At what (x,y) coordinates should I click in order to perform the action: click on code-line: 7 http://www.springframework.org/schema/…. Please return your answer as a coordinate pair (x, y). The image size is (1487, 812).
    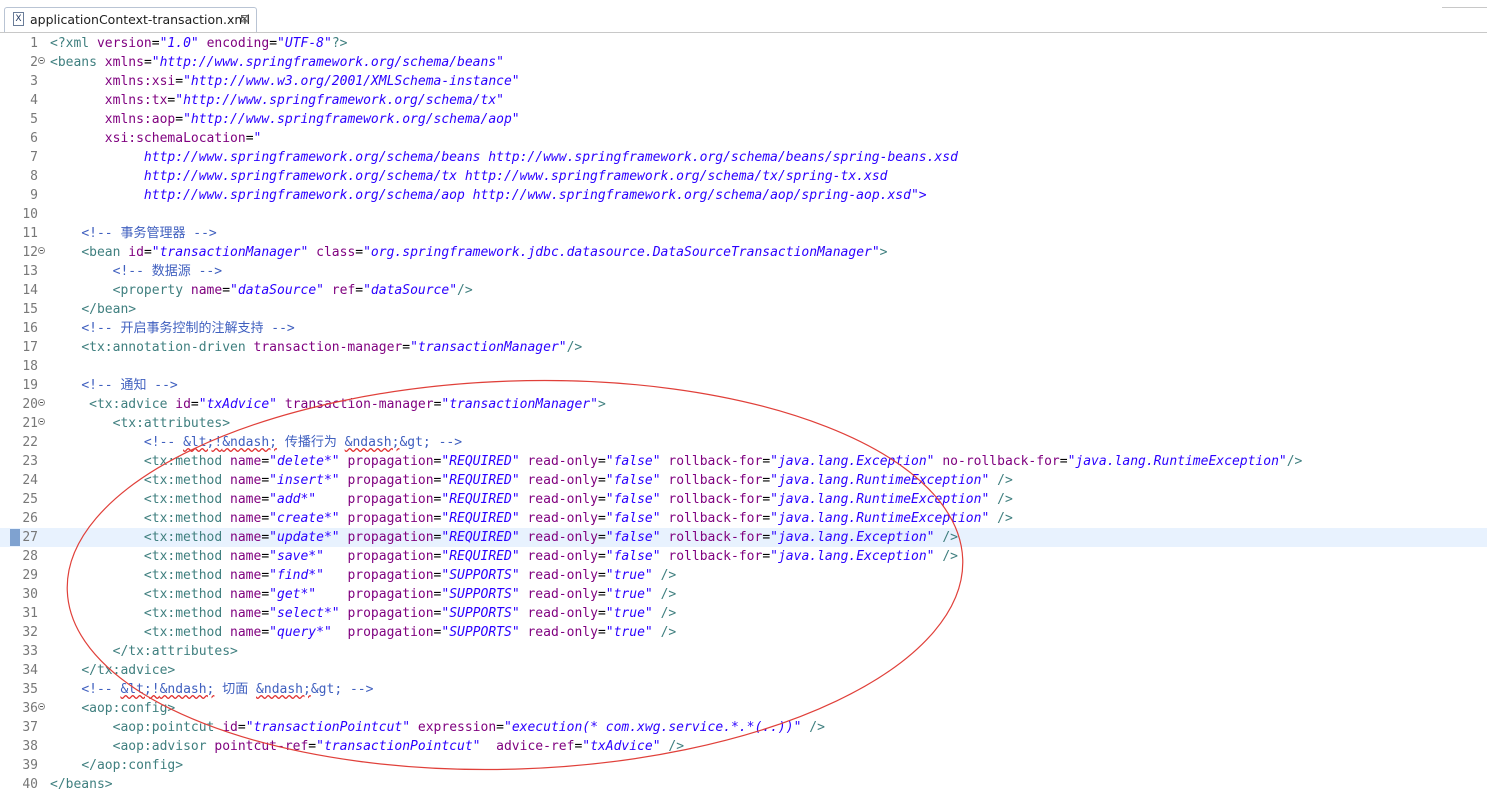
    Looking at the image, I should click on (743, 157).